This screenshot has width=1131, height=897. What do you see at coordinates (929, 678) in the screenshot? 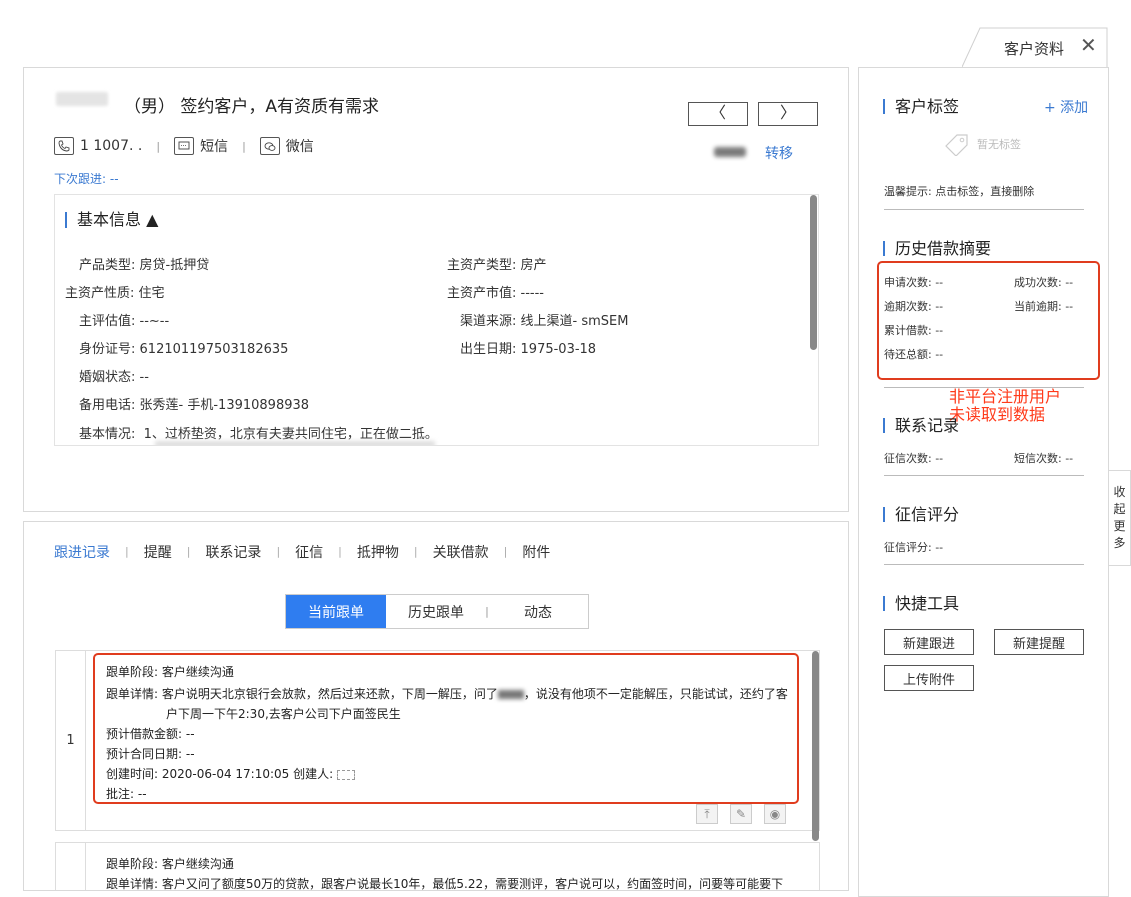
I see `upload-attachment-button: 上传附件` at bounding box center [929, 678].